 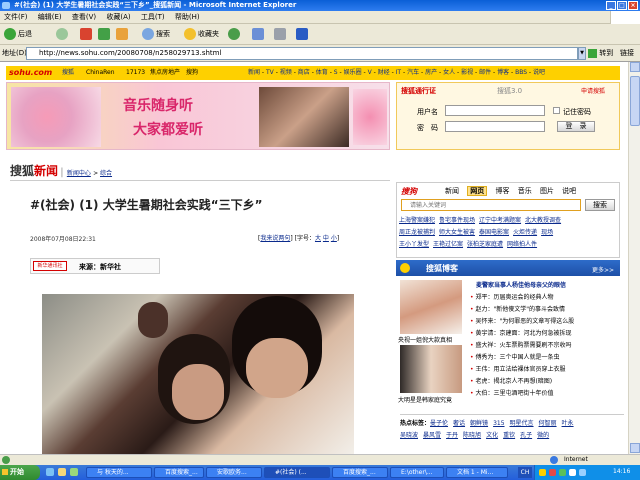 What do you see at coordinates (449, 72) in the screenshot?
I see `channel-12: 女人` at bounding box center [449, 72].